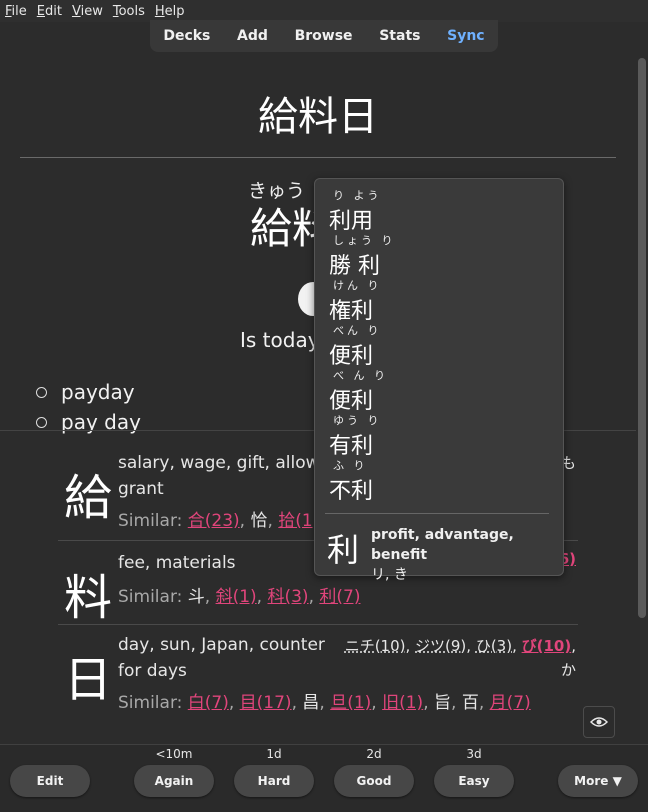  What do you see at coordinates (354, 266) in the screenshot?
I see `word-text: 勝 利` at bounding box center [354, 266].